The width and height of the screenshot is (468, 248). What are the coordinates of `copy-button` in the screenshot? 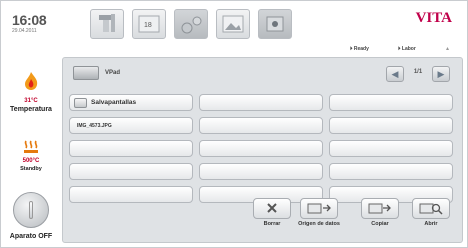 It's located at (380, 208).